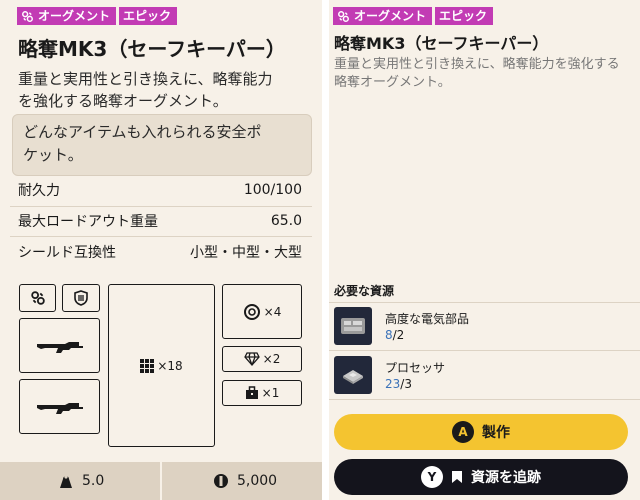  What do you see at coordinates (170, 365) in the screenshot?
I see `backpack-count: ×18` at bounding box center [170, 365].